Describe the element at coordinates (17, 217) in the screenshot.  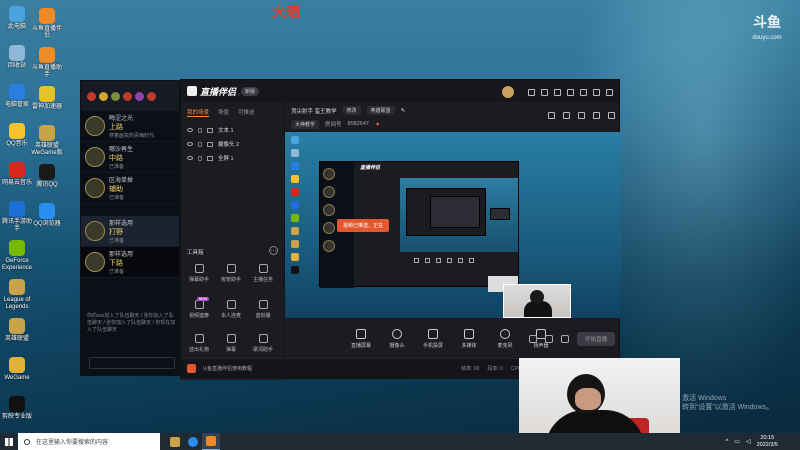
I see `desktop-icon: 腾讯手游助手` at that location.